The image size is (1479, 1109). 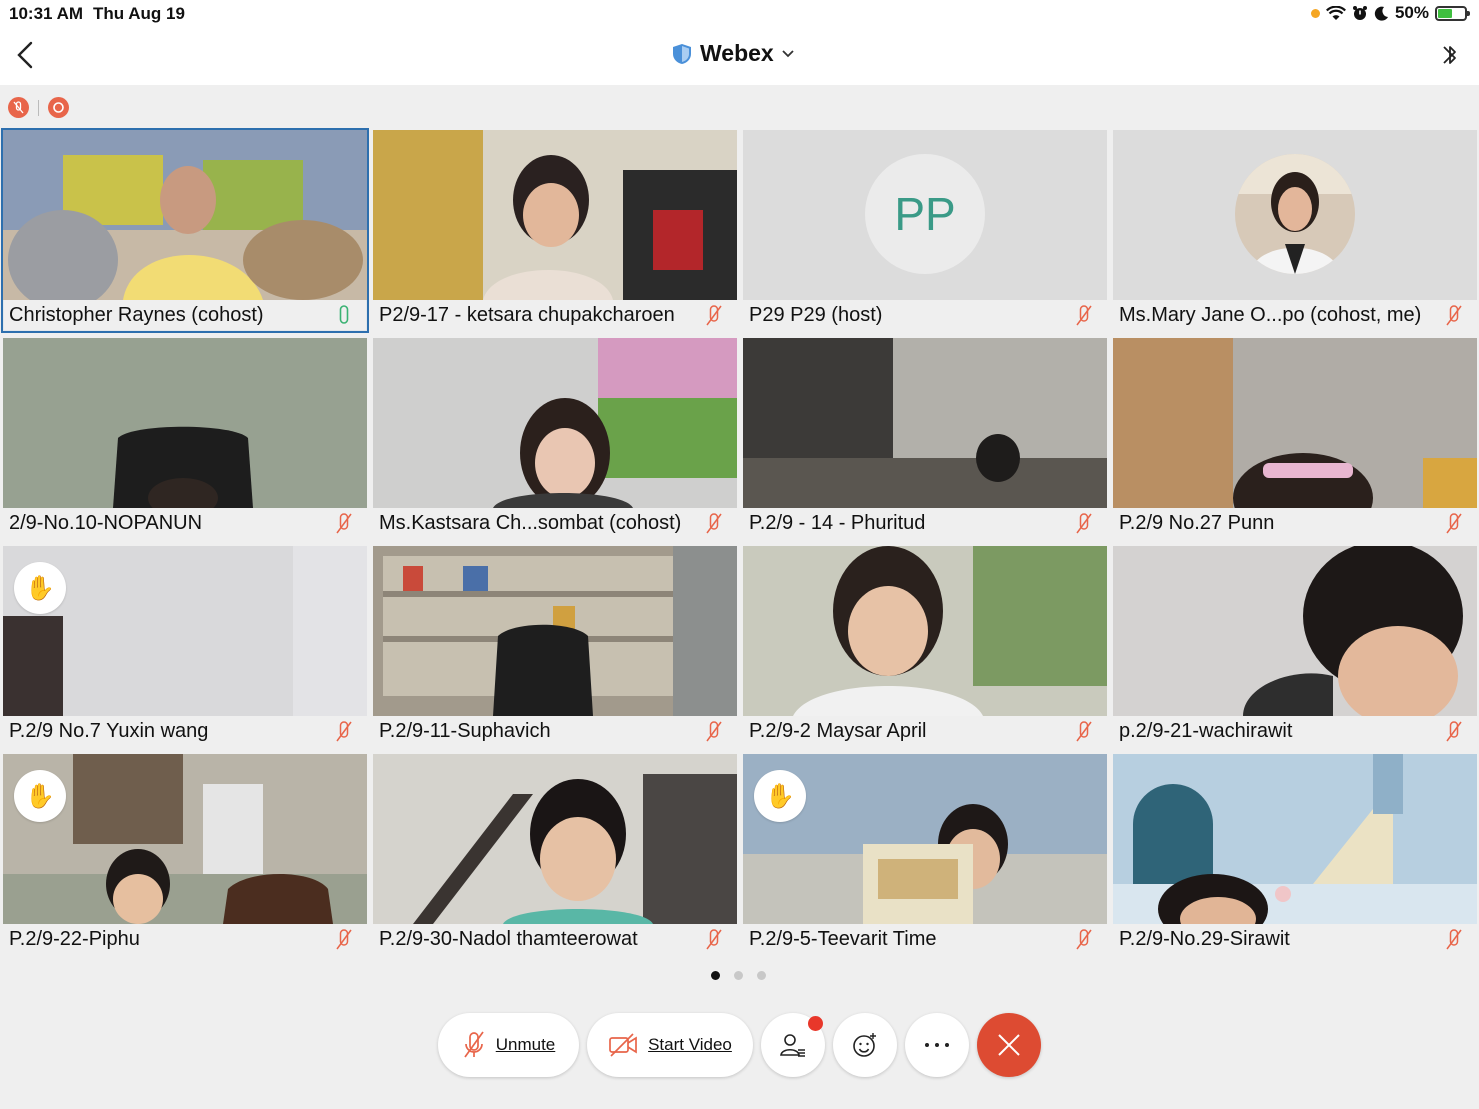 I want to click on participant-namebar: P.2/9-No.29-Sirawit, so click(x=1295, y=939).